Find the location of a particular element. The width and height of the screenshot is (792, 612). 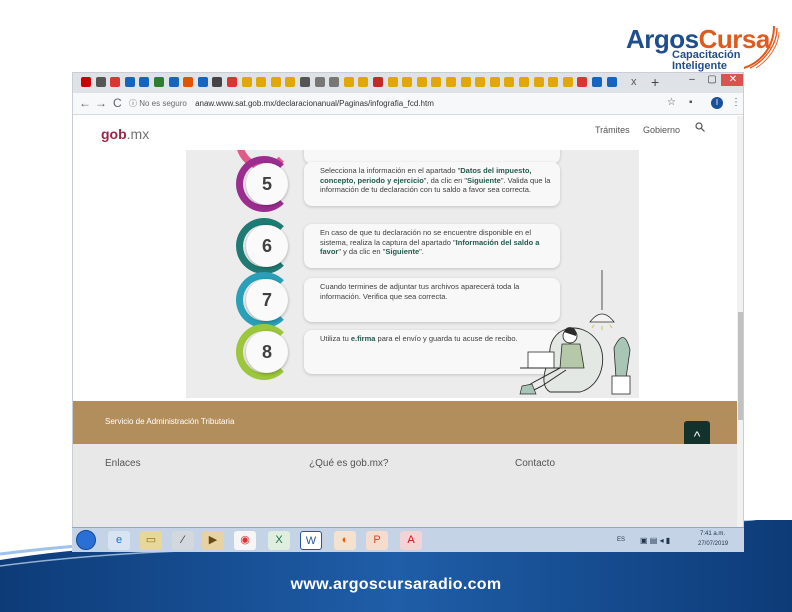

close-tab-button: x is located at coordinates (634, 82).